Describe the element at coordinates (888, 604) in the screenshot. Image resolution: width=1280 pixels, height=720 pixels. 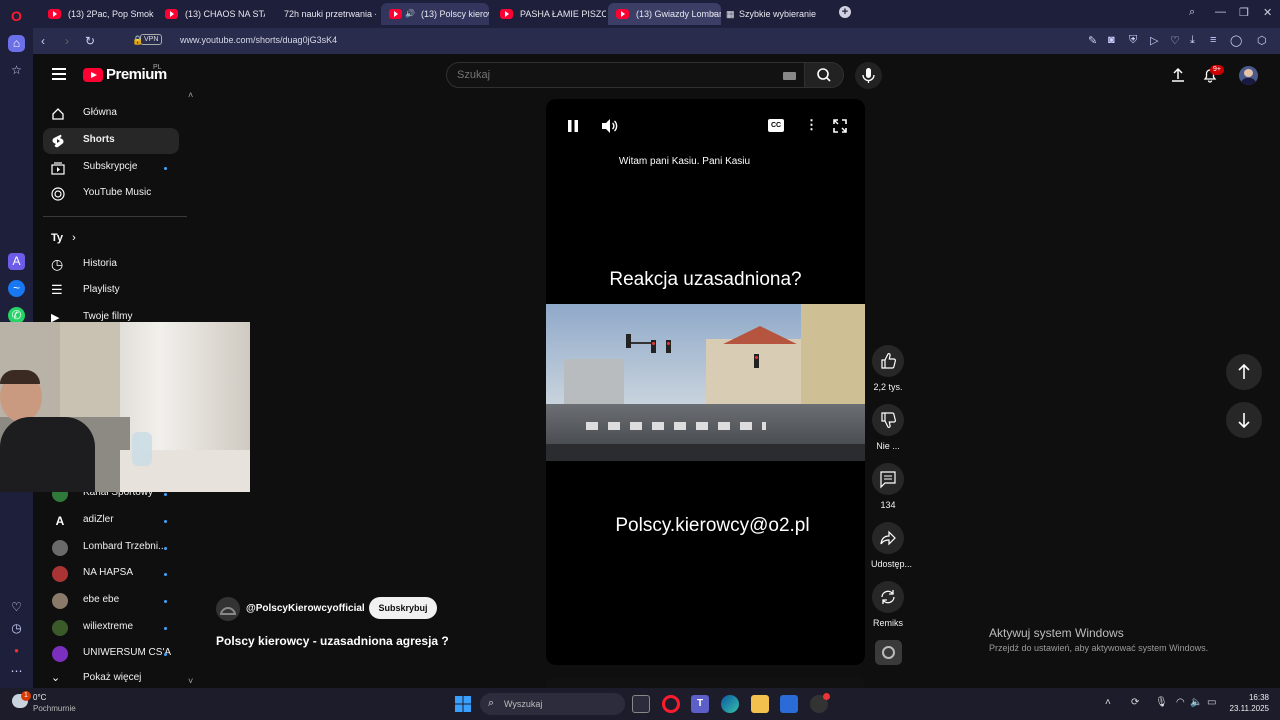
I see `remix-button: Remiks` at that location.